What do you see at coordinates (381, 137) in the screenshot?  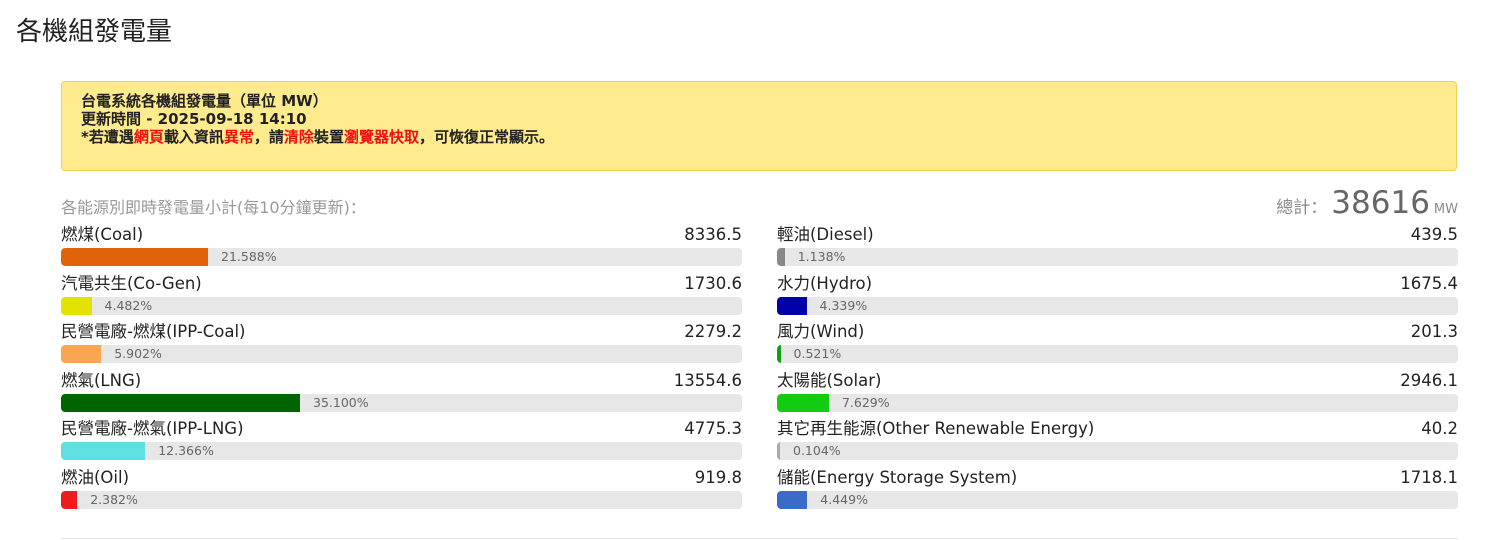 I see `warning-highlight: 瀏覽器快取` at bounding box center [381, 137].